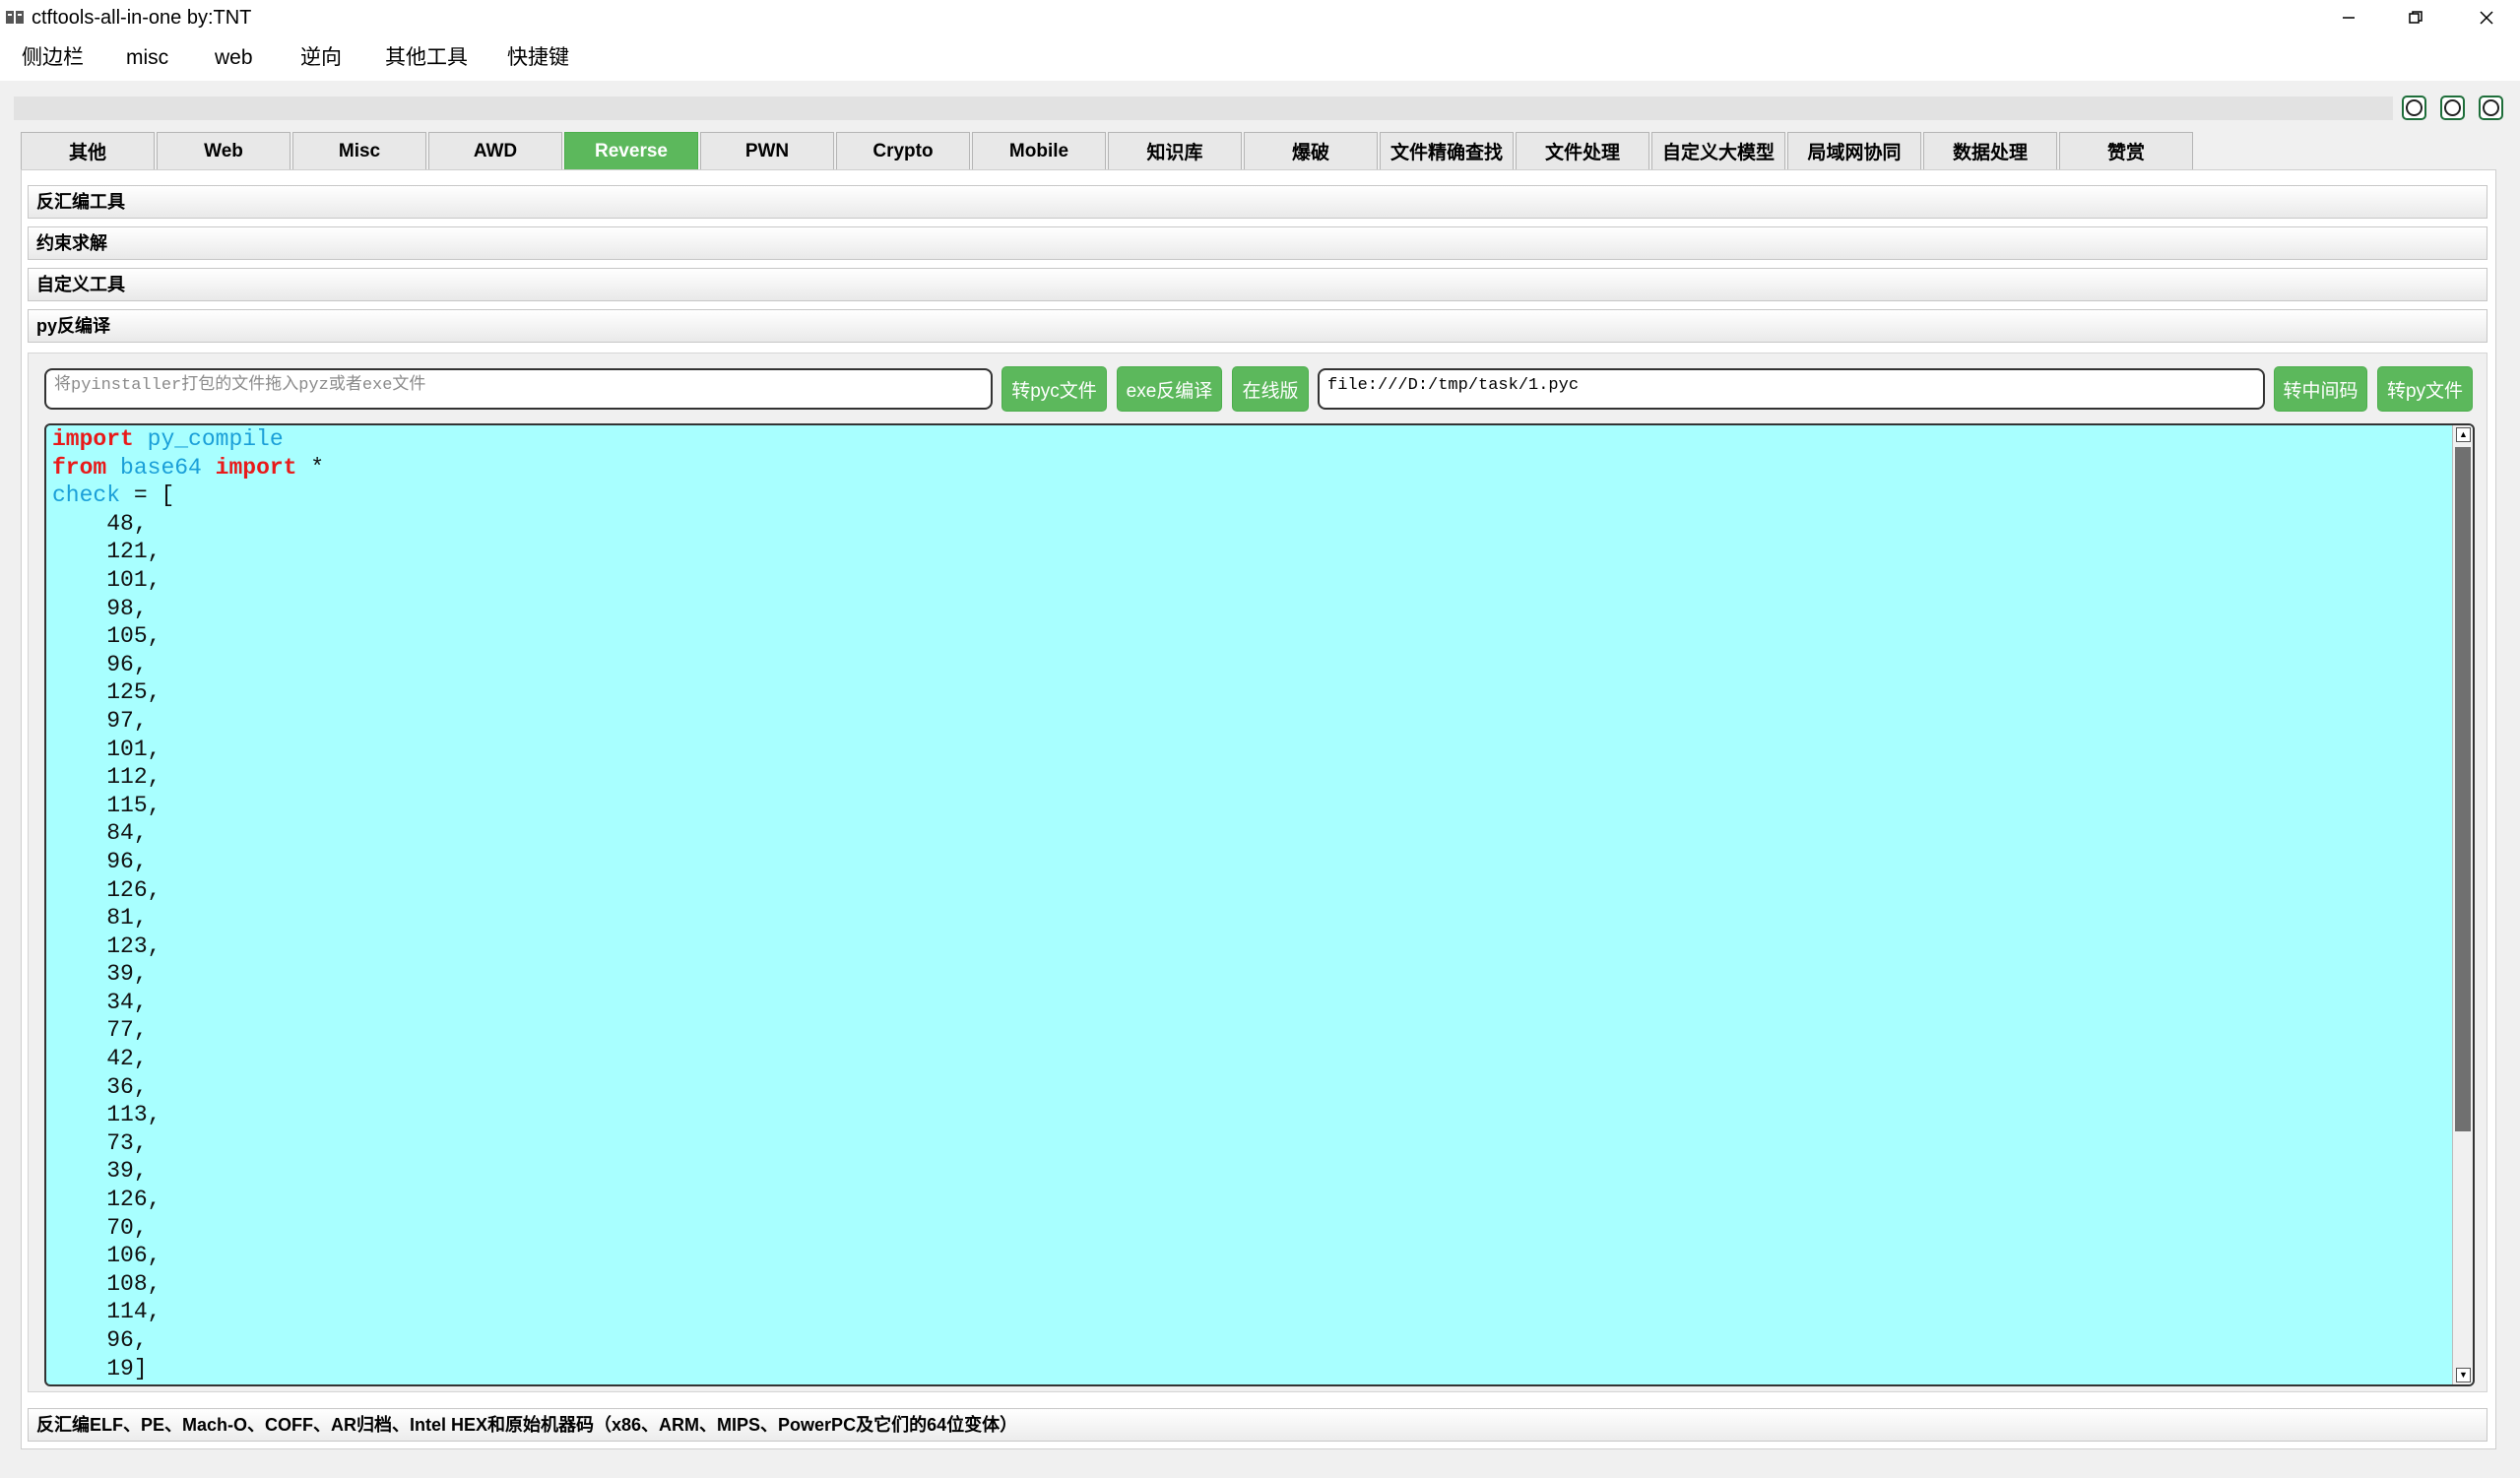 The height and width of the screenshot is (1478, 2520). I want to click on code-line: 97,, so click(100, 720).